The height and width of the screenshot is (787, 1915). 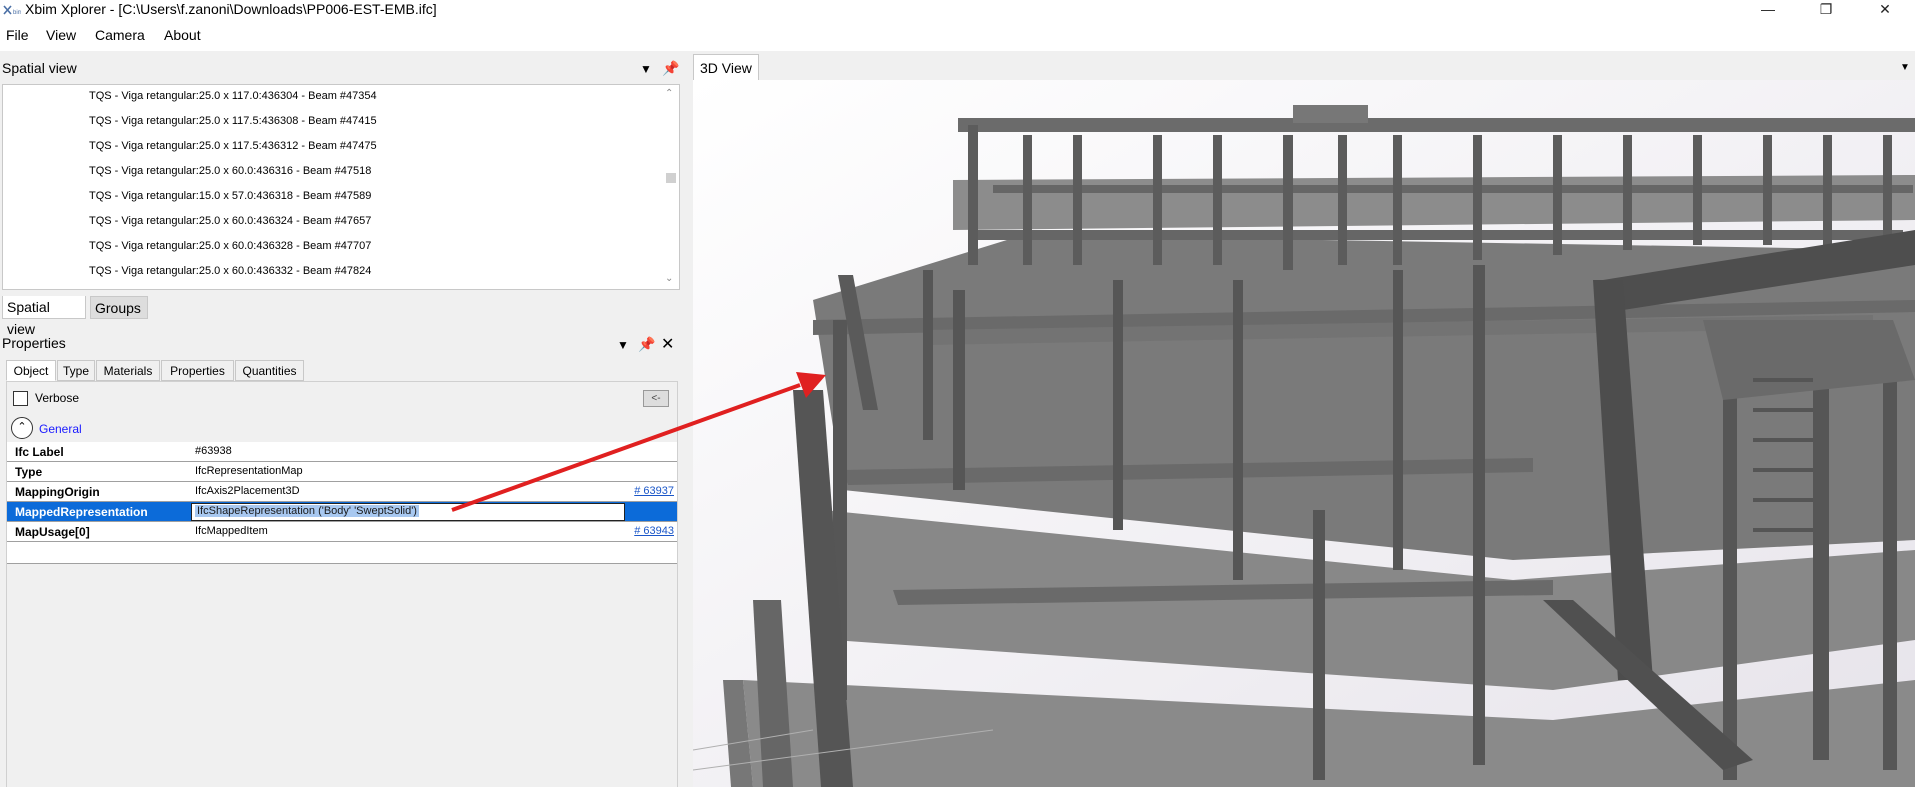 What do you see at coordinates (669, 278) in the screenshot?
I see `scroll-down-icon: ⌄` at bounding box center [669, 278].